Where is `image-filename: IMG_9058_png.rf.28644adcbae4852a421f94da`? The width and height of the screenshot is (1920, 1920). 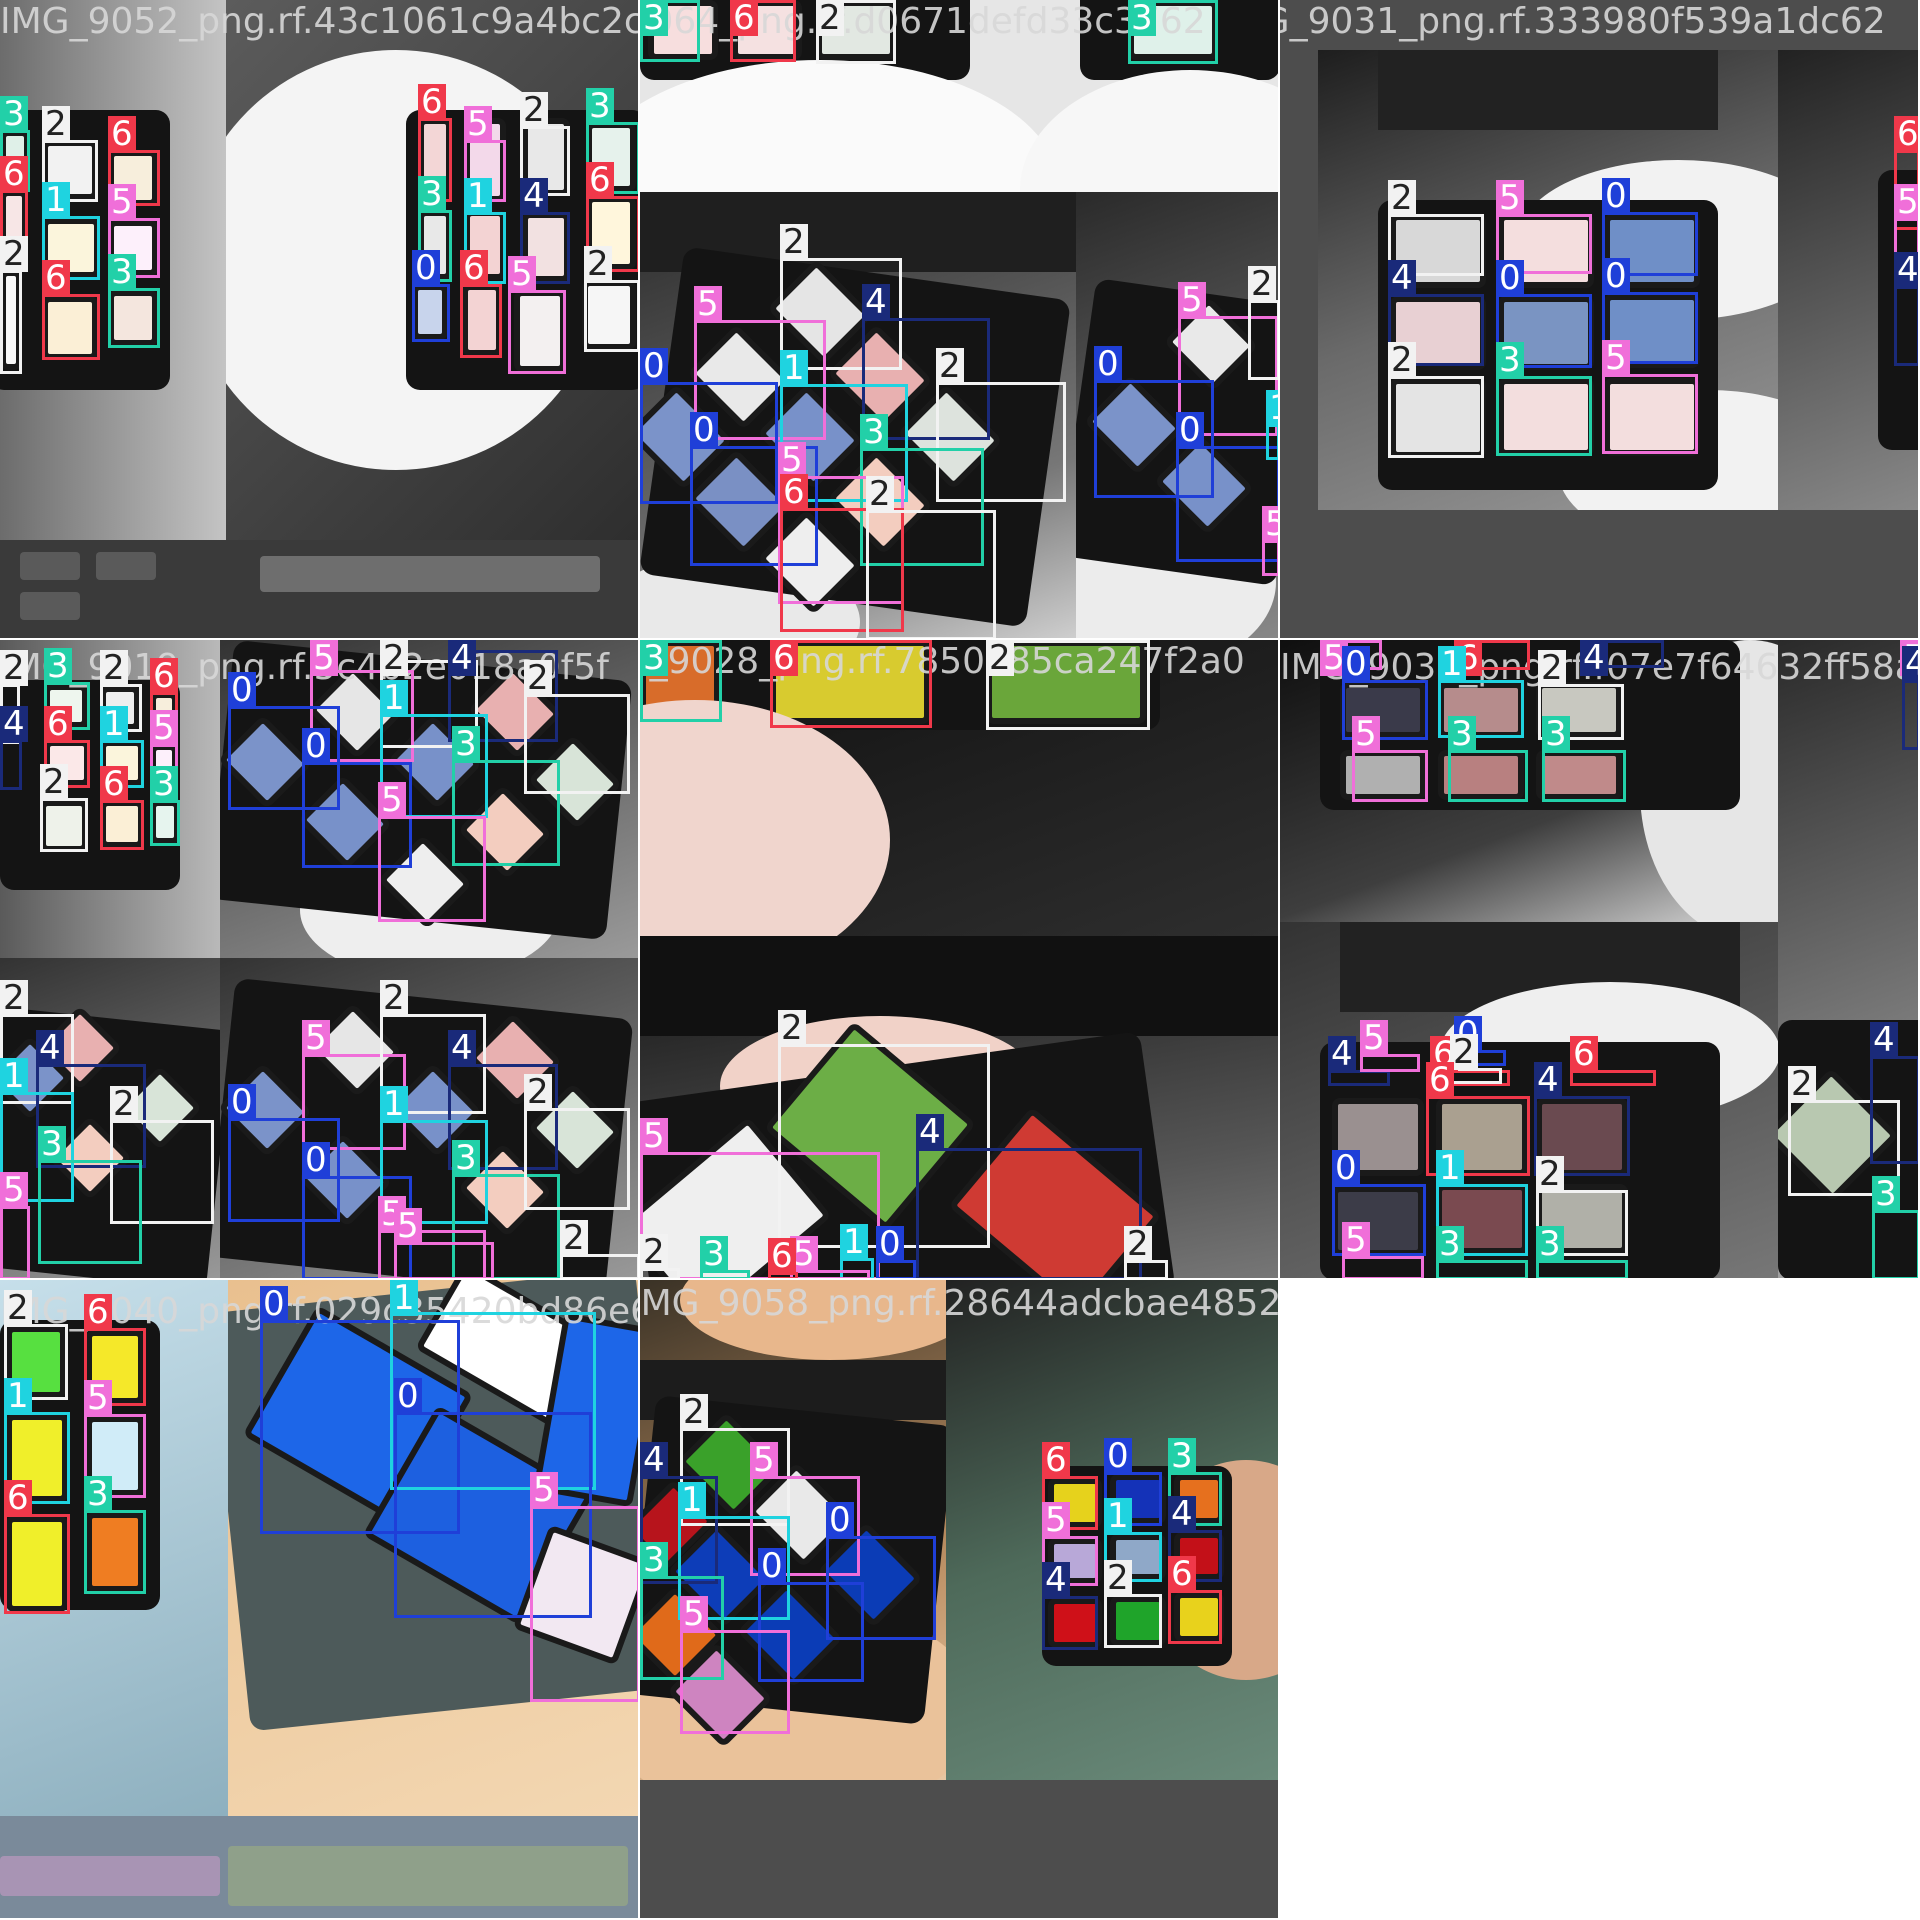
image-filename: IMG_9058_png.rf.28644adcbae4852a421f94da is located at coordinates (960, 1303).